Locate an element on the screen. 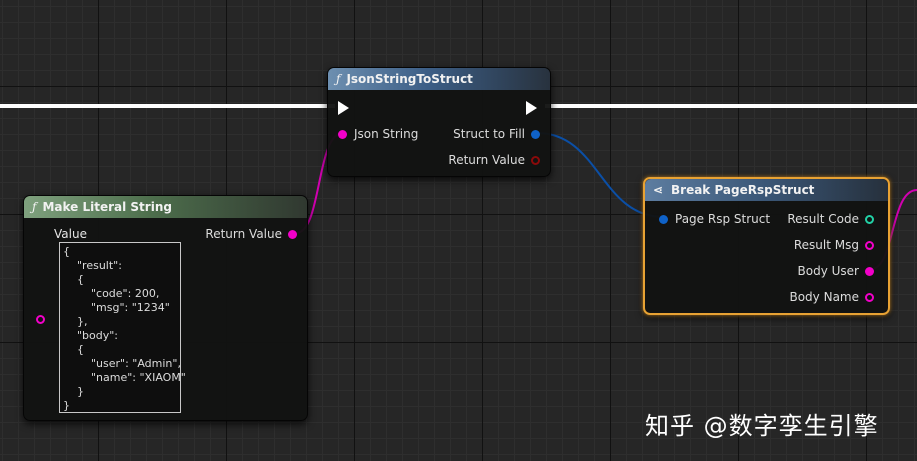 Image resolution: width=917 pixels, height=461 pixels. page-rsp-struct-pin: Page Rsp Struct is located at coordinates (714, 219).